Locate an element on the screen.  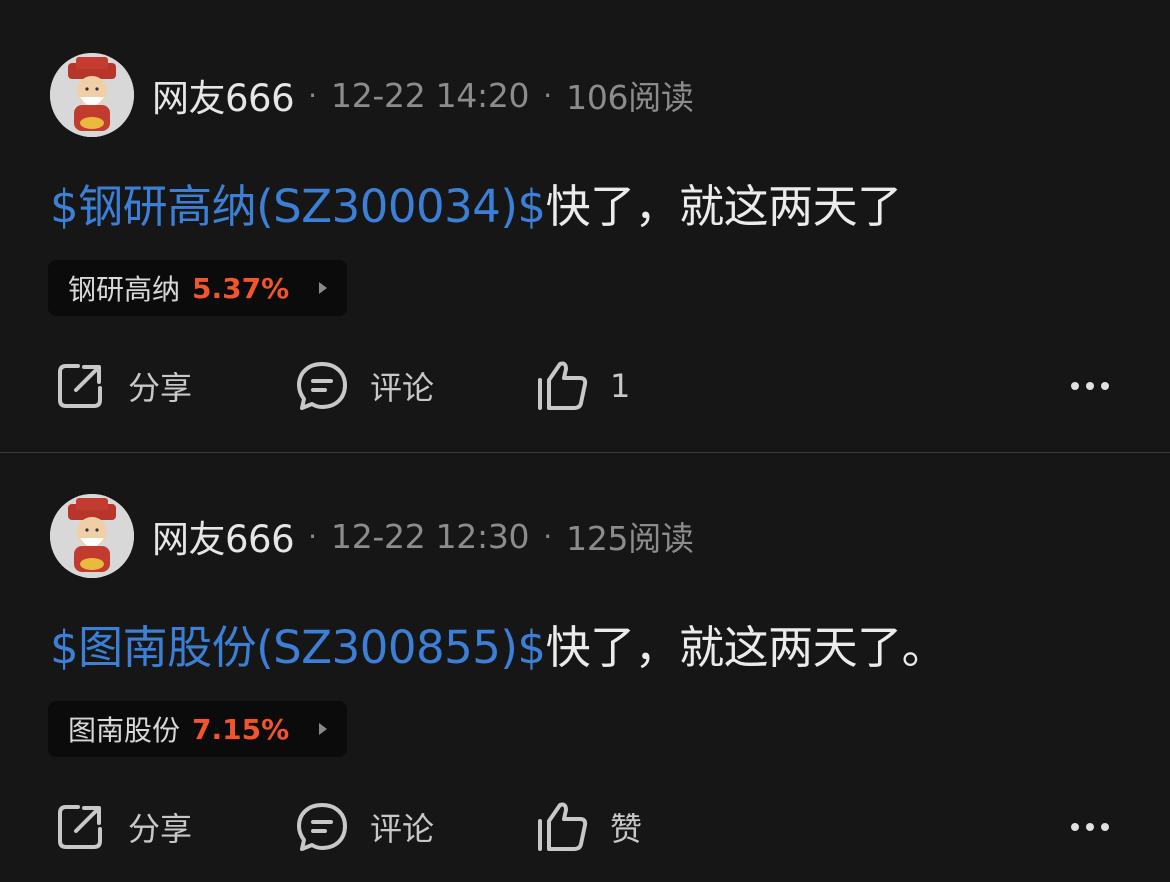
ticker-name: 图南股份 is located at coordinates (124, 730).